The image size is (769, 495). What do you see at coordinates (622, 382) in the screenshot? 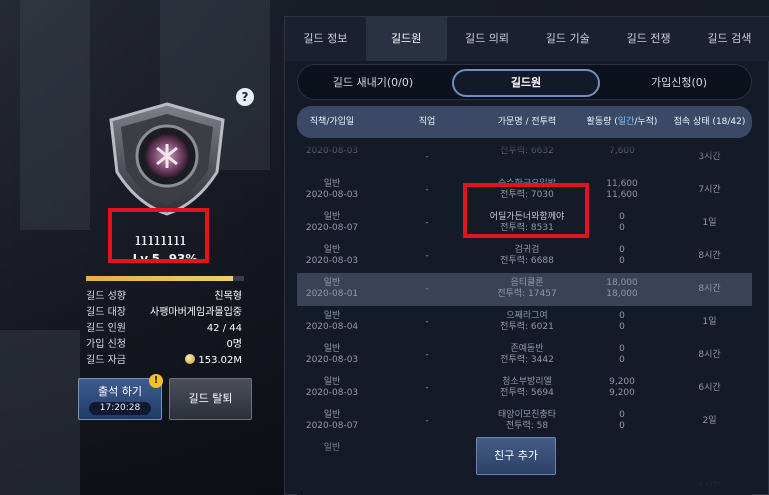
I see `activity-daily: 9,200` at bounding box center [622, 382].